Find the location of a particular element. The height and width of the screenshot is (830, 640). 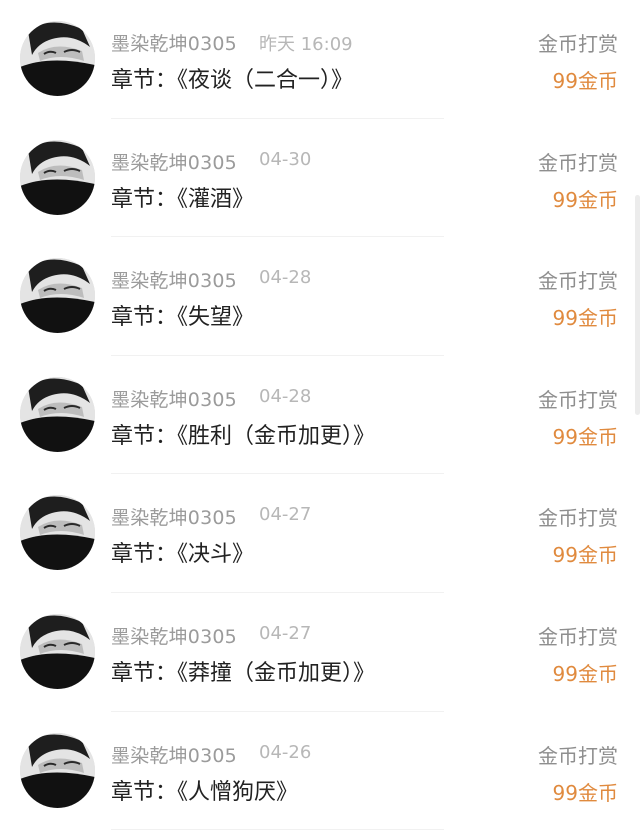

chapter-title: 章节：《夜谈（二合一）》 is located at coordinates (232, 78).